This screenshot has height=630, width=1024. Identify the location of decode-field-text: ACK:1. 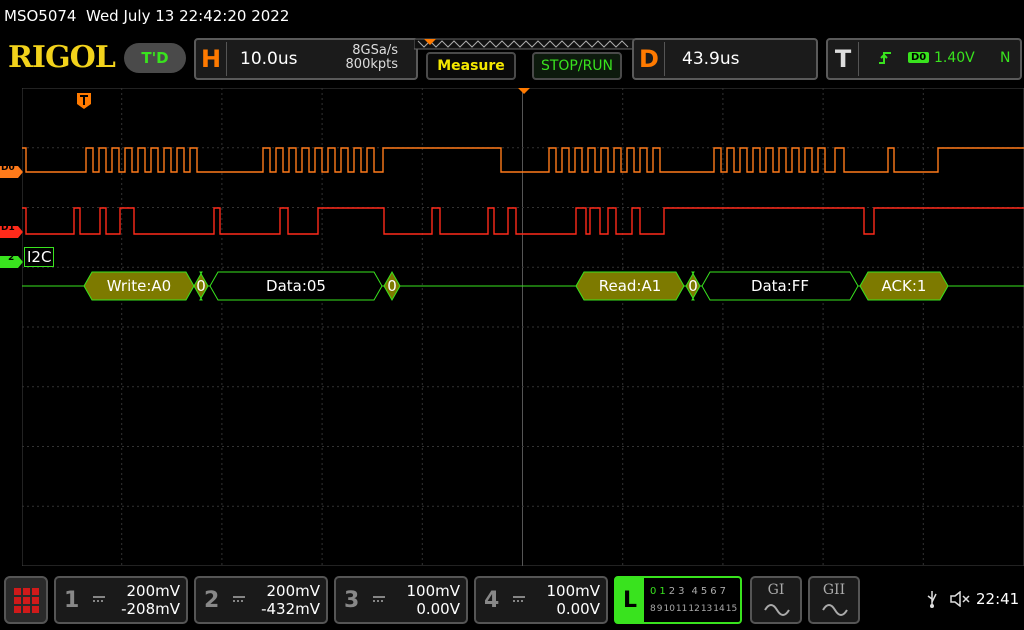
(904, 286).